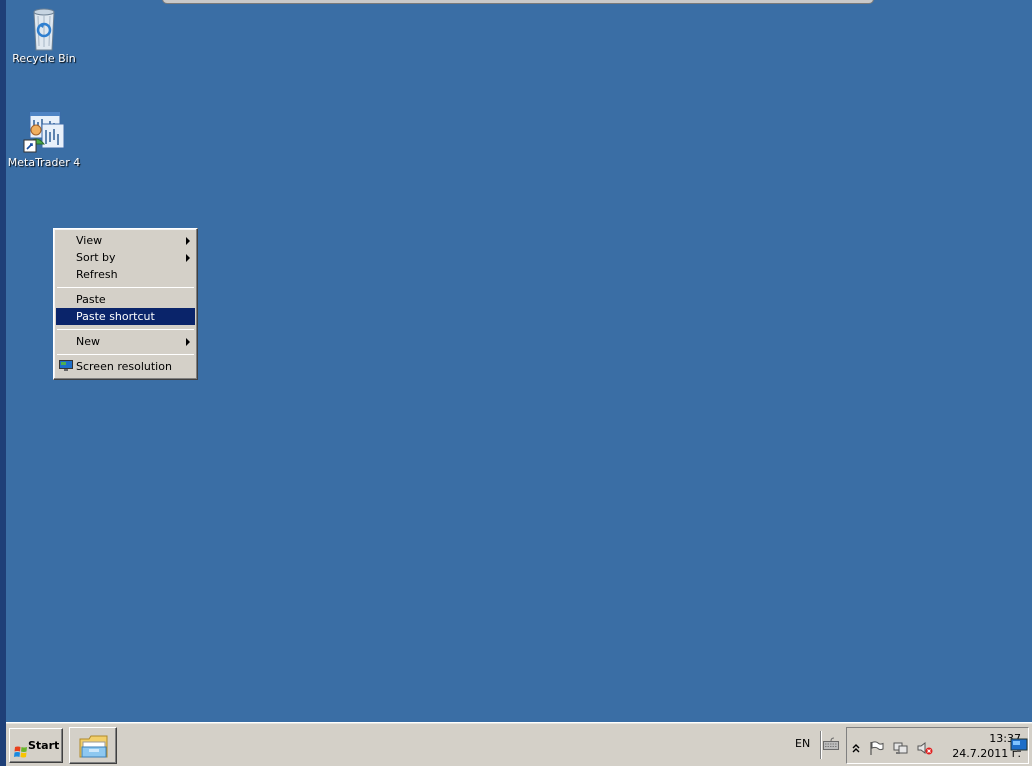  What do you see at coordinates (96, 257) in the screenshot?
I see `menu-item-label: Sort by` at bounding box center [96, 257].